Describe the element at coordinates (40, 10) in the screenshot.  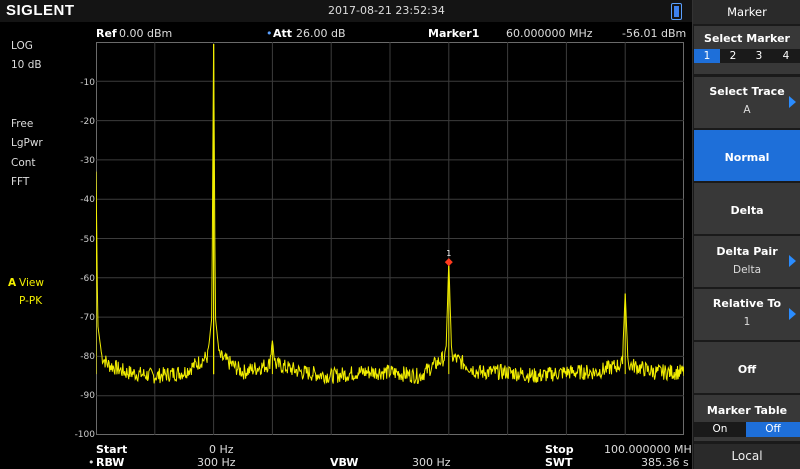
I see `brand-logo: SIGLENT` at that location.